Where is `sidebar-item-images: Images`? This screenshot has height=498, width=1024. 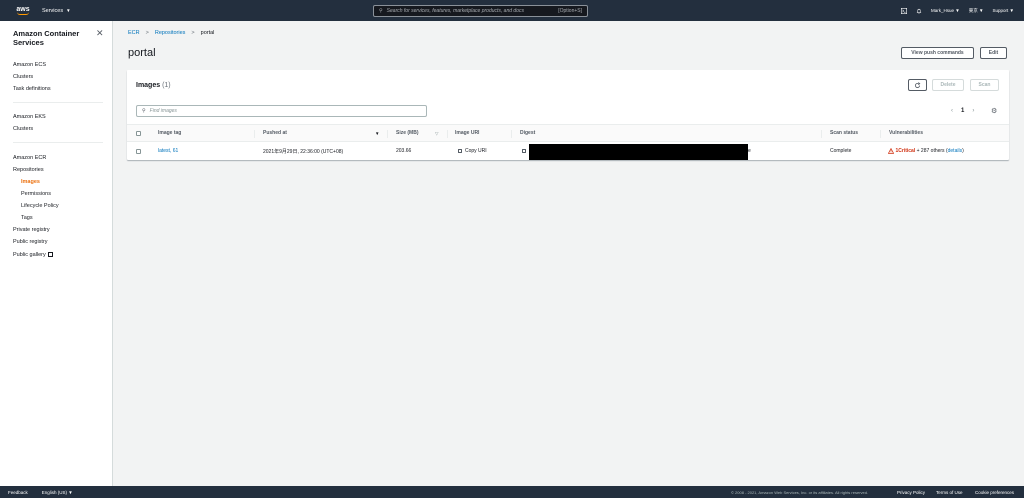
sidebar-item-images: Images is located at coordinates (30, 182).